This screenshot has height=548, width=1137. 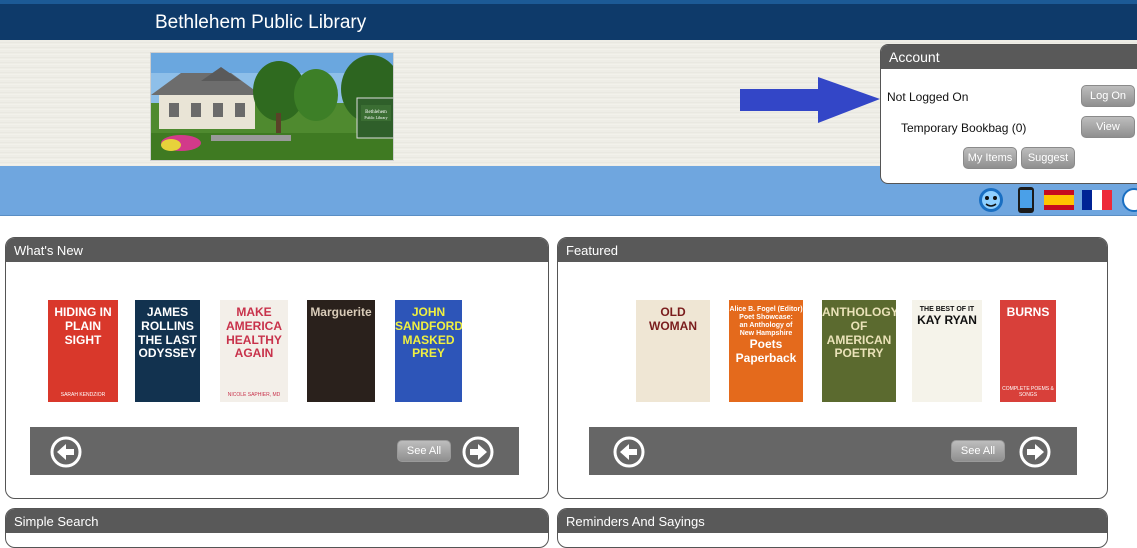 What do you see at coordinates (1097, 200) in the screenshot?
I see `french-flag-icon` at bounding box center [1097, 200].